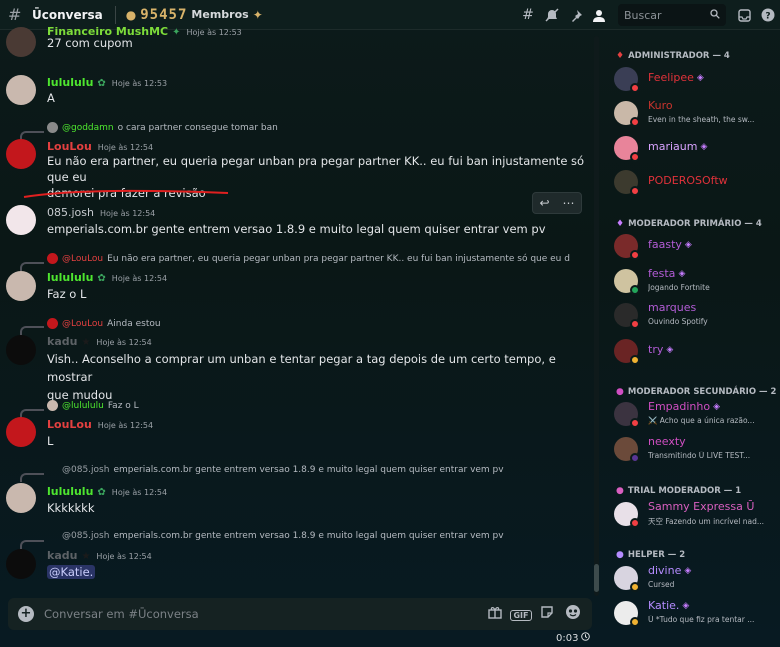  What do you see at coordinates (677, 146) in the screenshot?
I see `member-name: mariaum ◈` at bounding box center [677, 146].